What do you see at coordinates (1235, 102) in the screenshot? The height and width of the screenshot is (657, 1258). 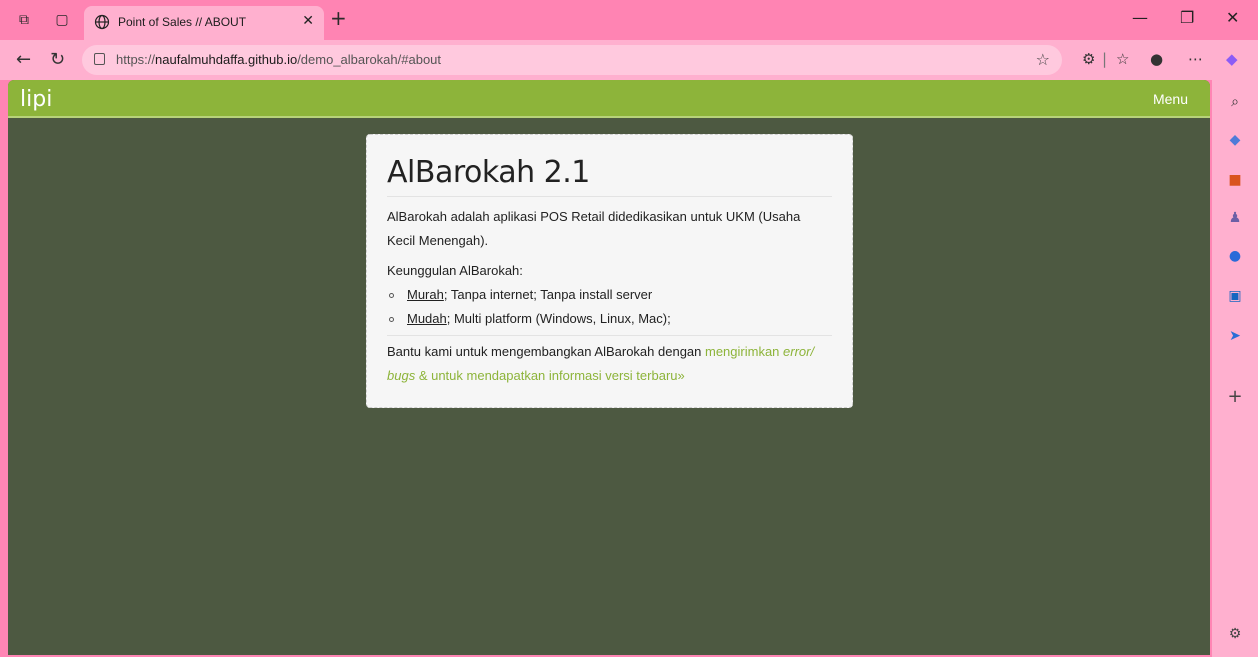 I see `search-icon: ⌕` at bounding box center [1235, 102].